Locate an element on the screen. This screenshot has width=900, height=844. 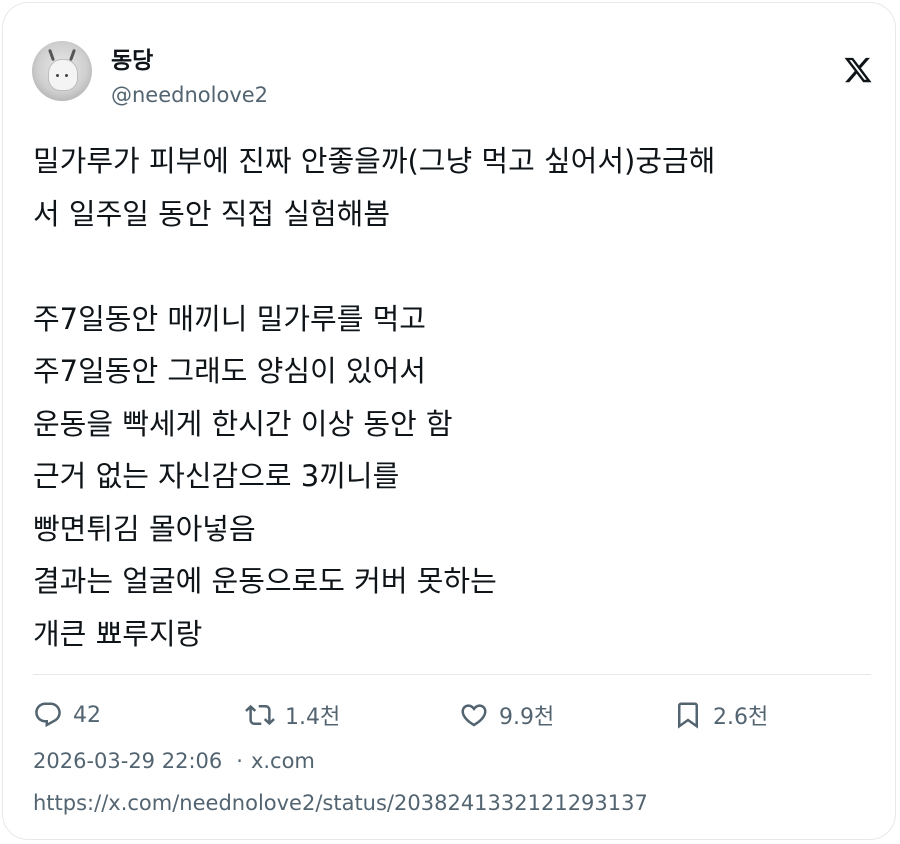
retweet-count: 1.4천 is located at coordinates (313, 717).